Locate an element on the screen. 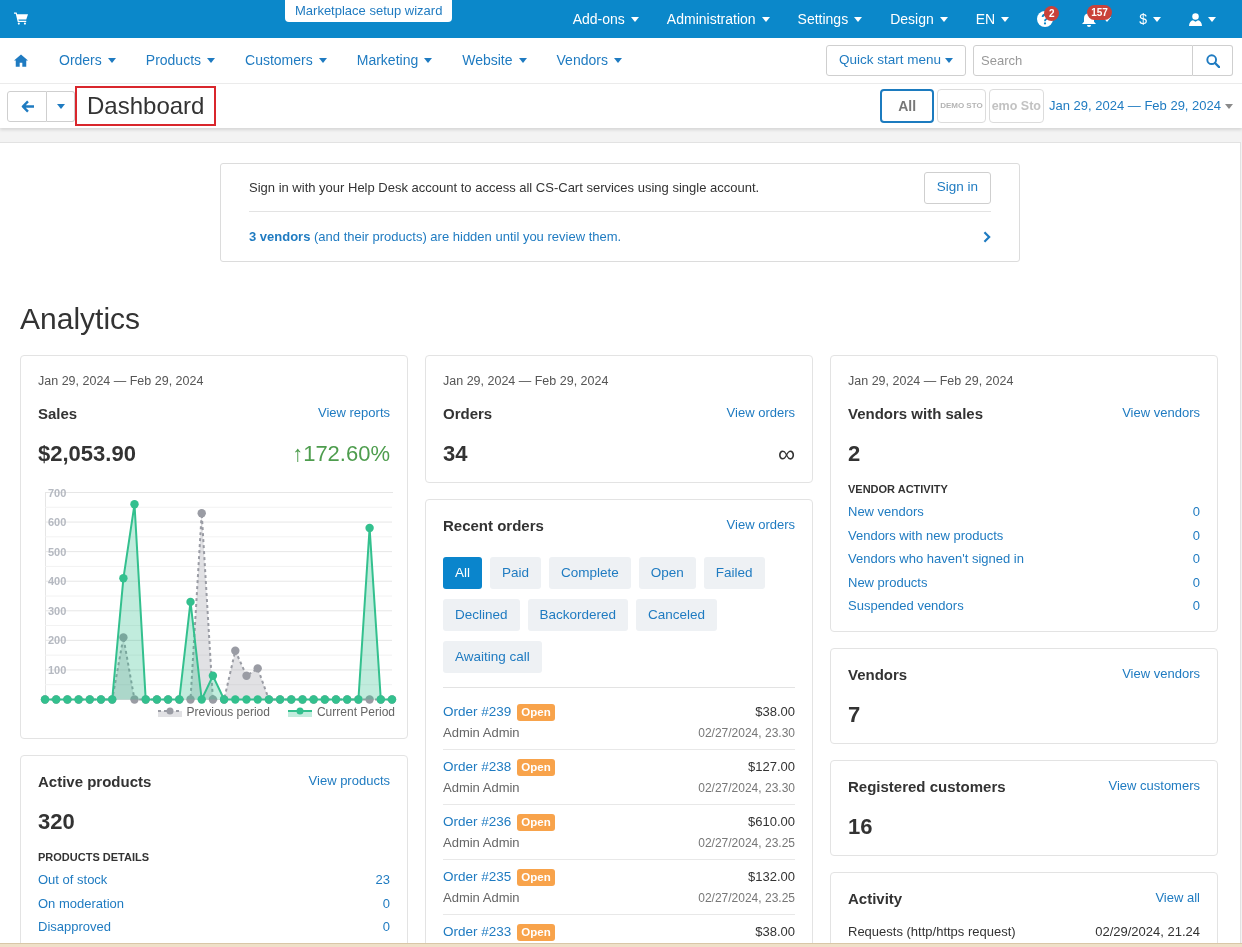 This screenshot has height=947, width=1242. quick-start-button: Quick start menu is located at coordinates (895, 60).